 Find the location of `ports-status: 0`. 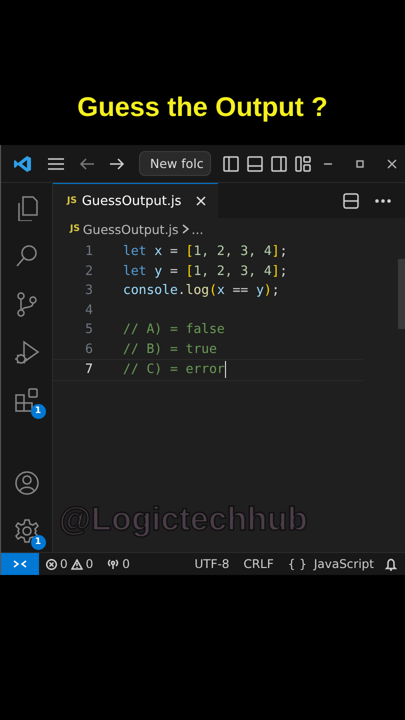

ports-status: 0 is located at coordinates (118, 564).